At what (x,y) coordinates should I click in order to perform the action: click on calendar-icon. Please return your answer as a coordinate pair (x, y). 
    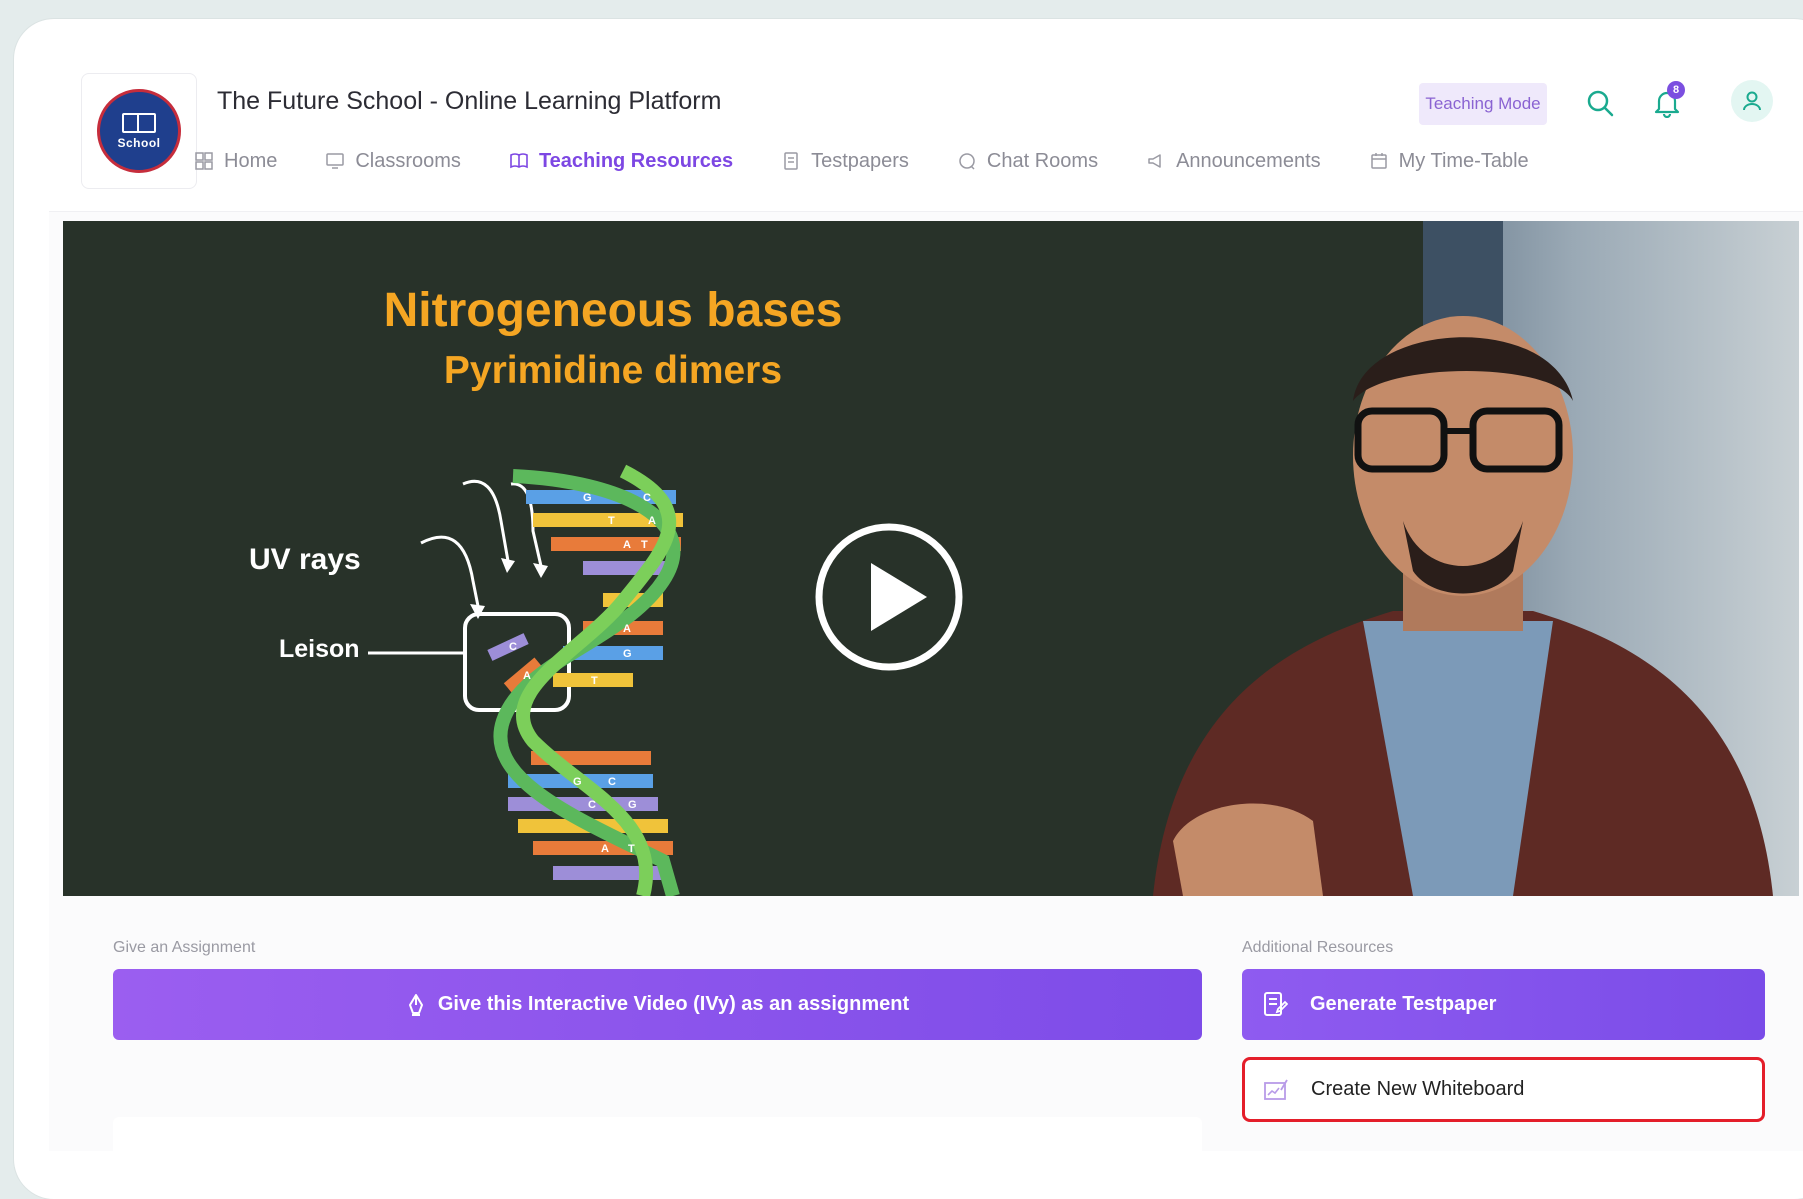
    Looking at the image, I should click on (1378, 161).